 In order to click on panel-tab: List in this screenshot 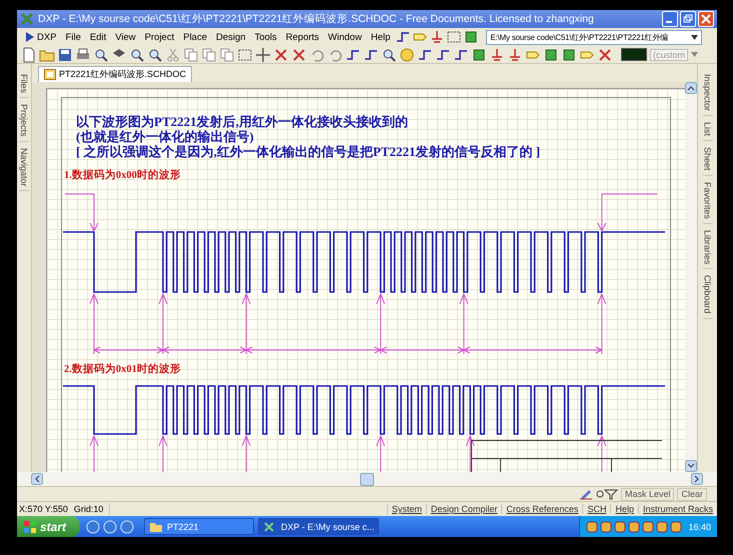, I will do `click(707, 130)`.